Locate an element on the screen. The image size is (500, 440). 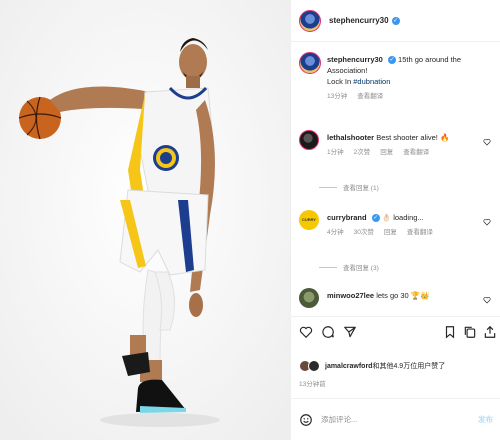
comment-username: minwoo27lee is located at coordinates (350, 295).